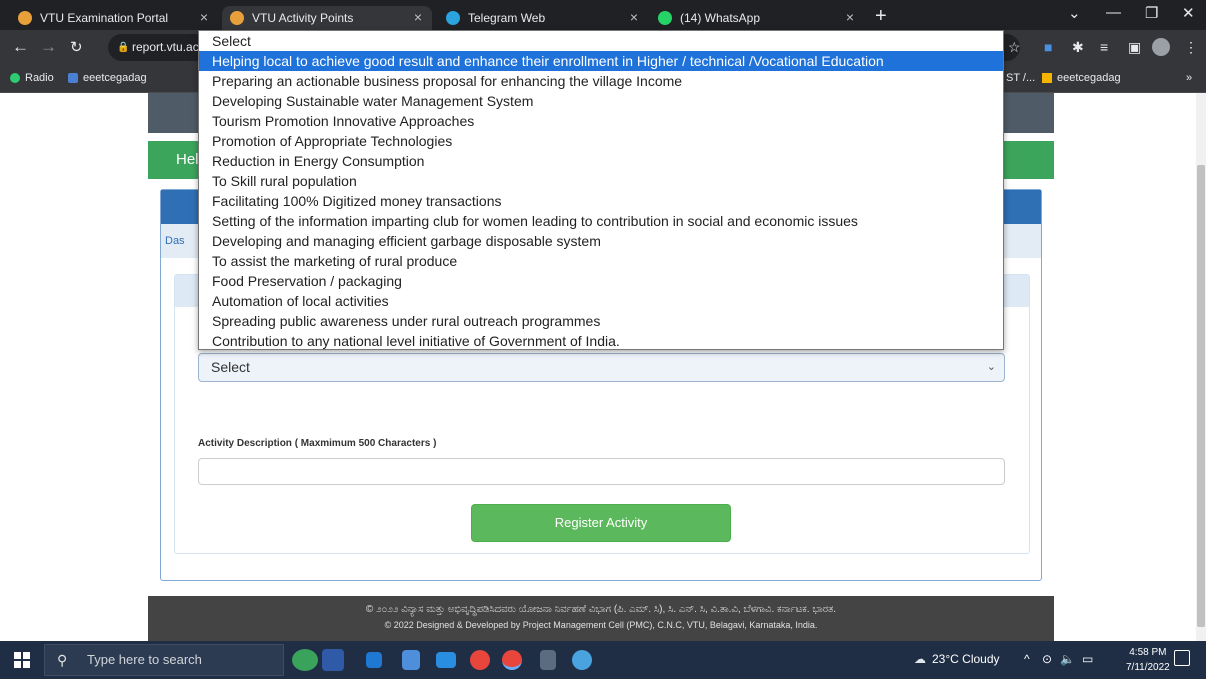  I want to click on tab-whatsapp: (14) WhatsApp ×, so click(757, 18).